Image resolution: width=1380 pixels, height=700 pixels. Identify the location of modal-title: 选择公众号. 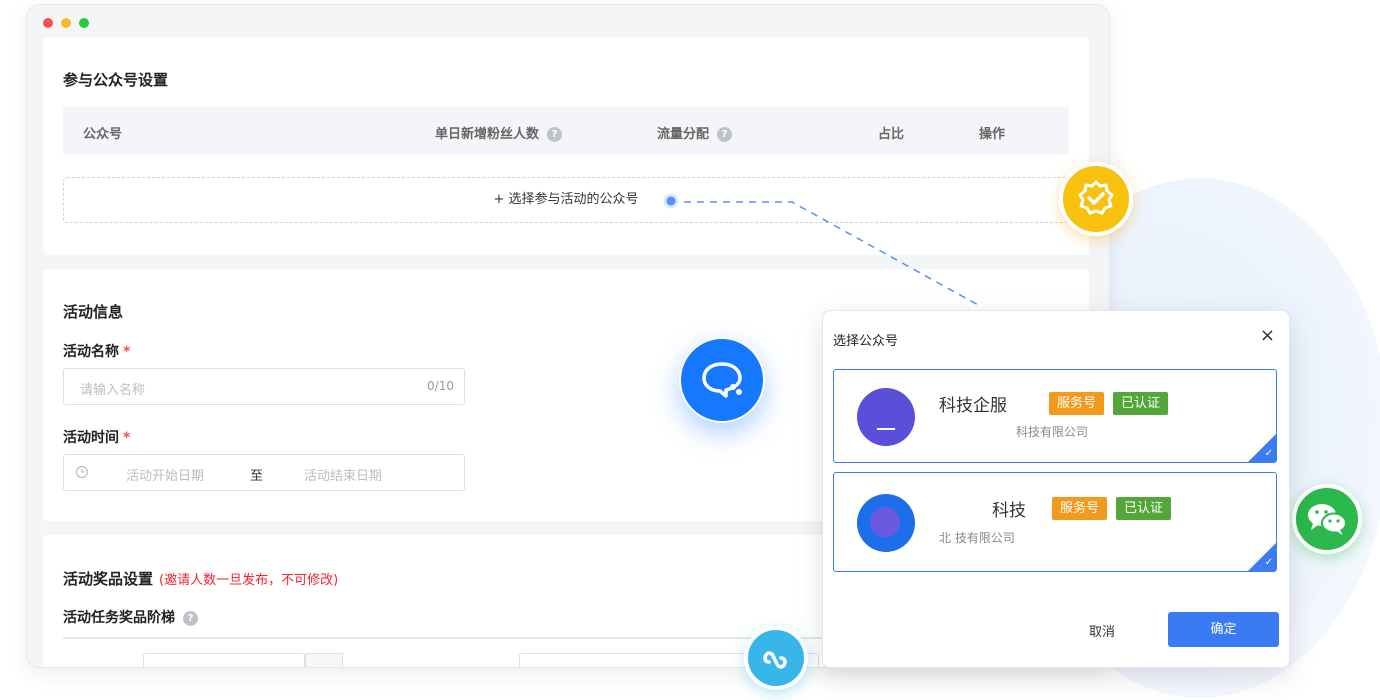
(866, 341).